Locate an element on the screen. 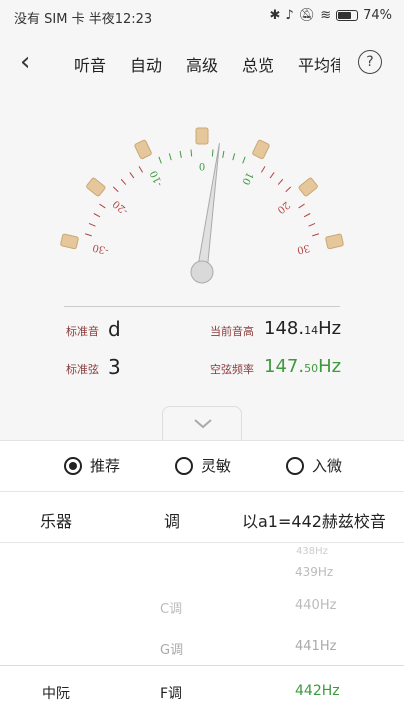 The height and width of the screenshot is (721, 404). status-text: 没有 SIM 卡 半夜12:23 is located at coordinates (83, 19).